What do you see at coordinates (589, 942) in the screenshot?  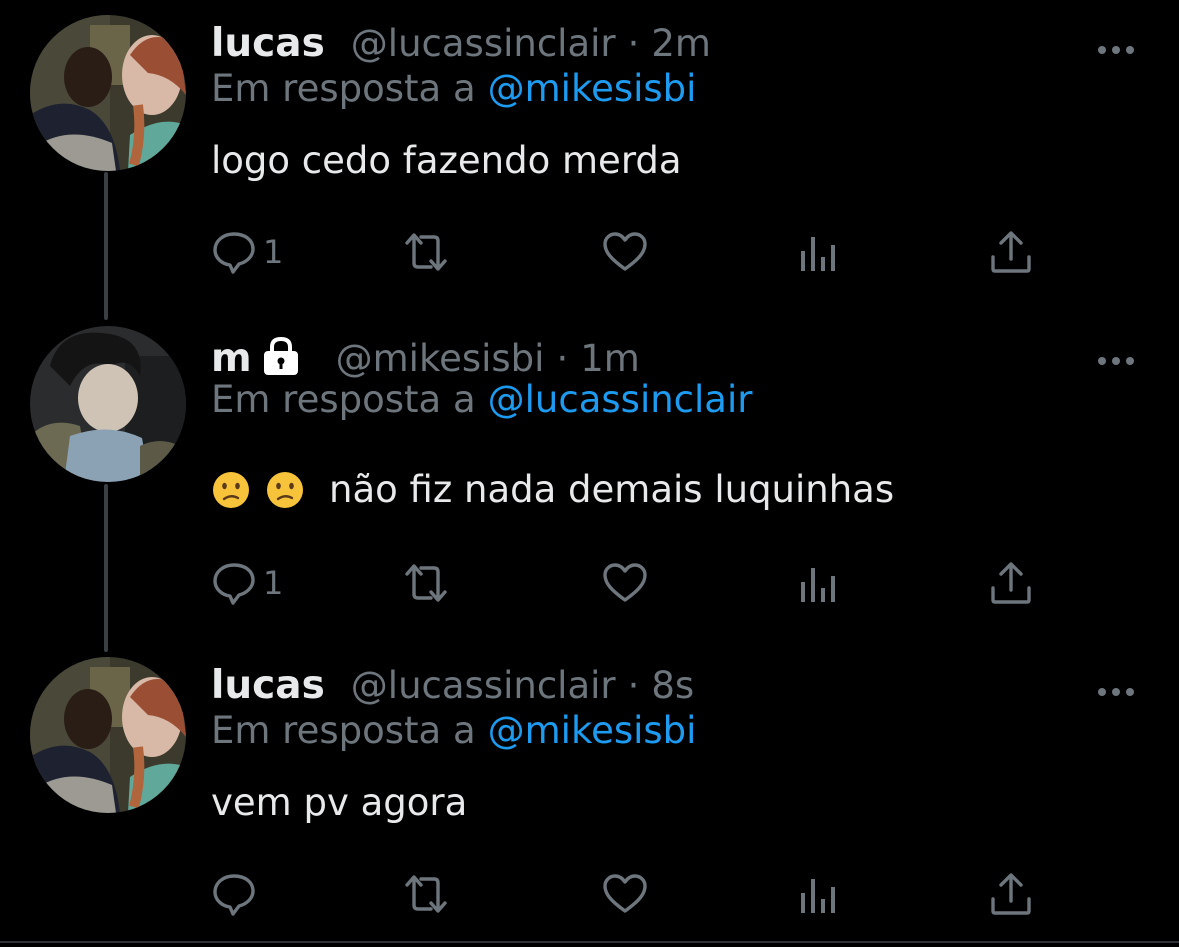 I see `bottom-divider` at bounding box center [589, 942].